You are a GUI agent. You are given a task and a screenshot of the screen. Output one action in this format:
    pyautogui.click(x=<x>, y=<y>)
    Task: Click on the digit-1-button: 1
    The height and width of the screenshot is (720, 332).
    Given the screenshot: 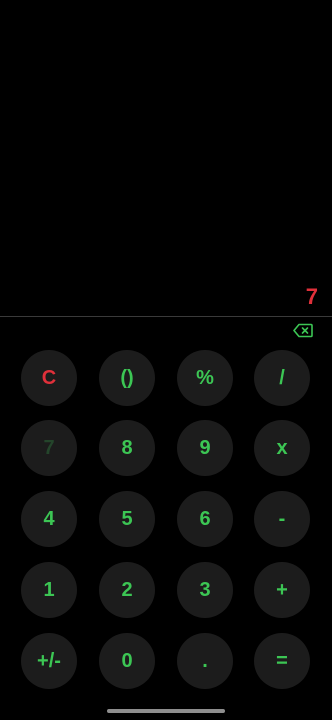 What is the action you would take?
    pyautogui.click(x=49, y=590)
    